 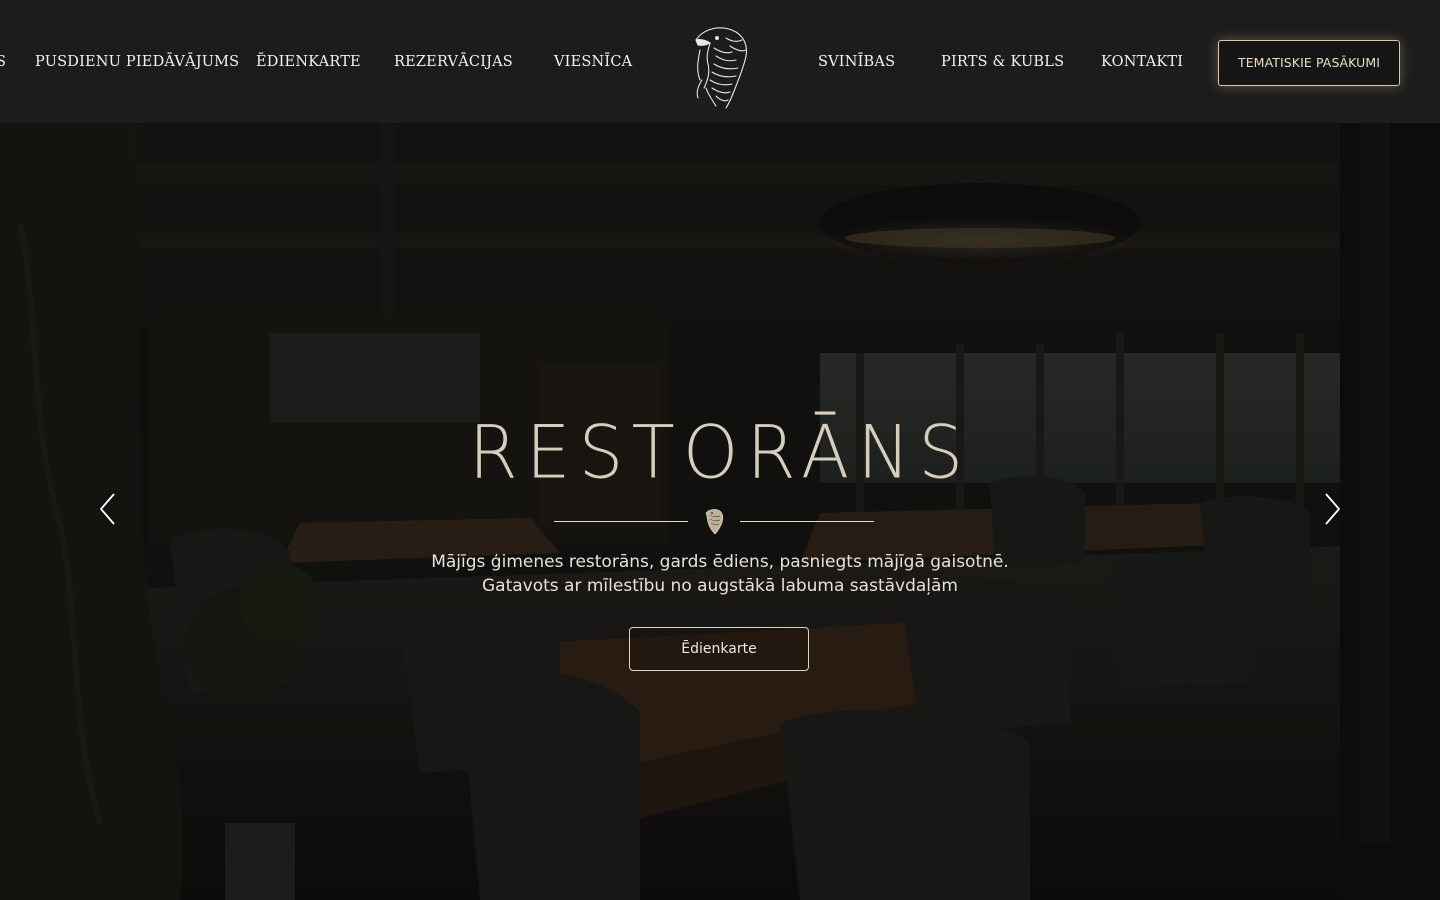 What do you see at coordinates (720, 453) in the screenshot?
I see `hero-title: RESTORĀNS` at bounding box center [720, 453].